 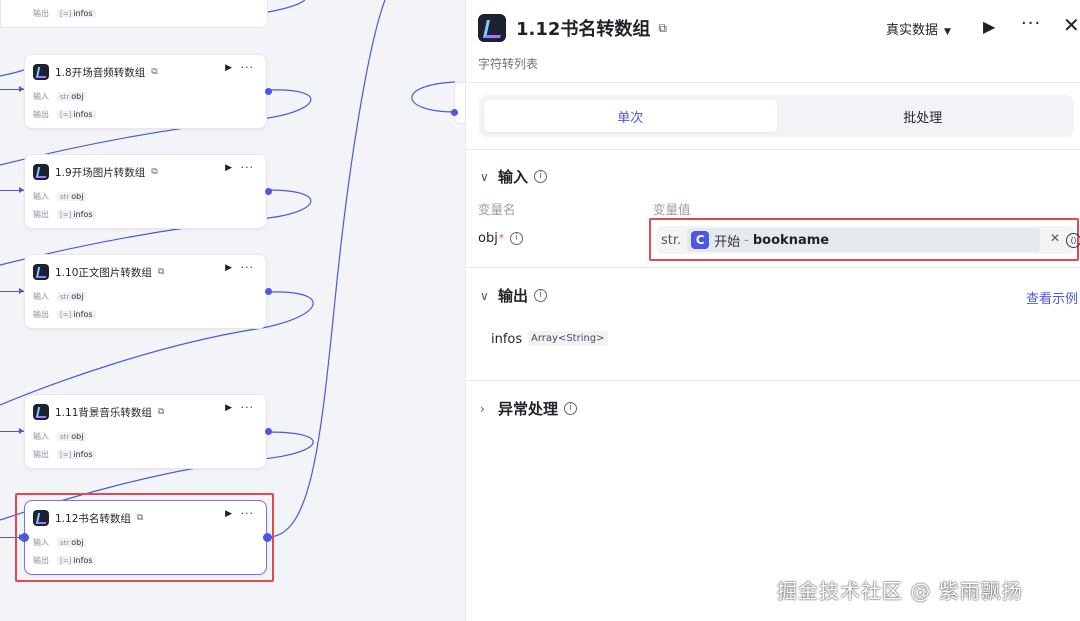 I want to click on value-type-label: str., so click(x=671, y=240).